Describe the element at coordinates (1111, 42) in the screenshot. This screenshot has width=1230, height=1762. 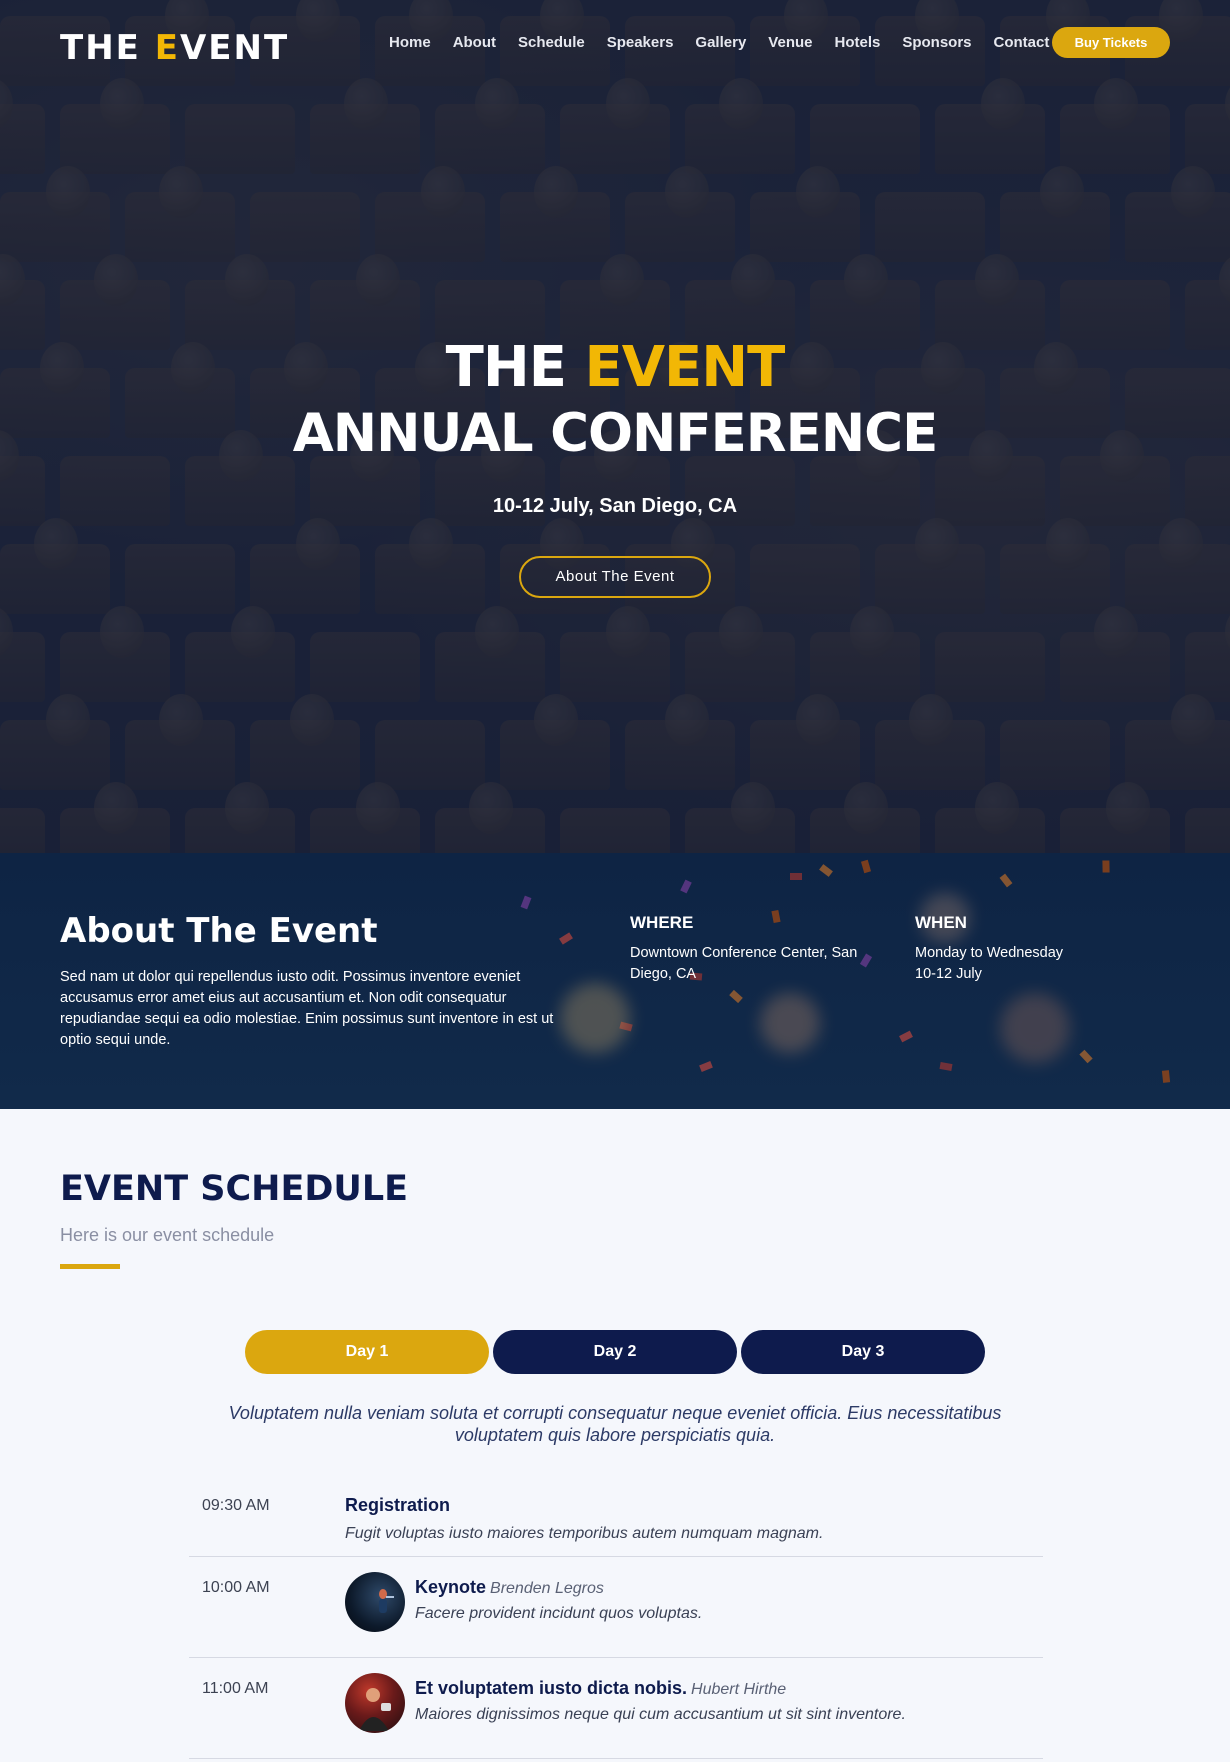
I see `buy-tickets-button: Buy Tickets` at that location.